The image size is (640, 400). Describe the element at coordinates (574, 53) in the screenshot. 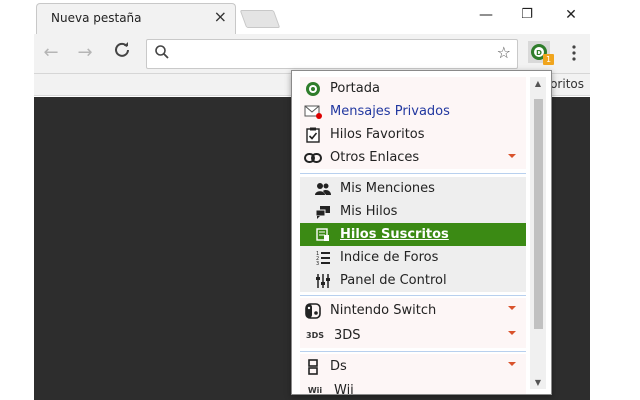

I see `more-menu-icon` at that location.